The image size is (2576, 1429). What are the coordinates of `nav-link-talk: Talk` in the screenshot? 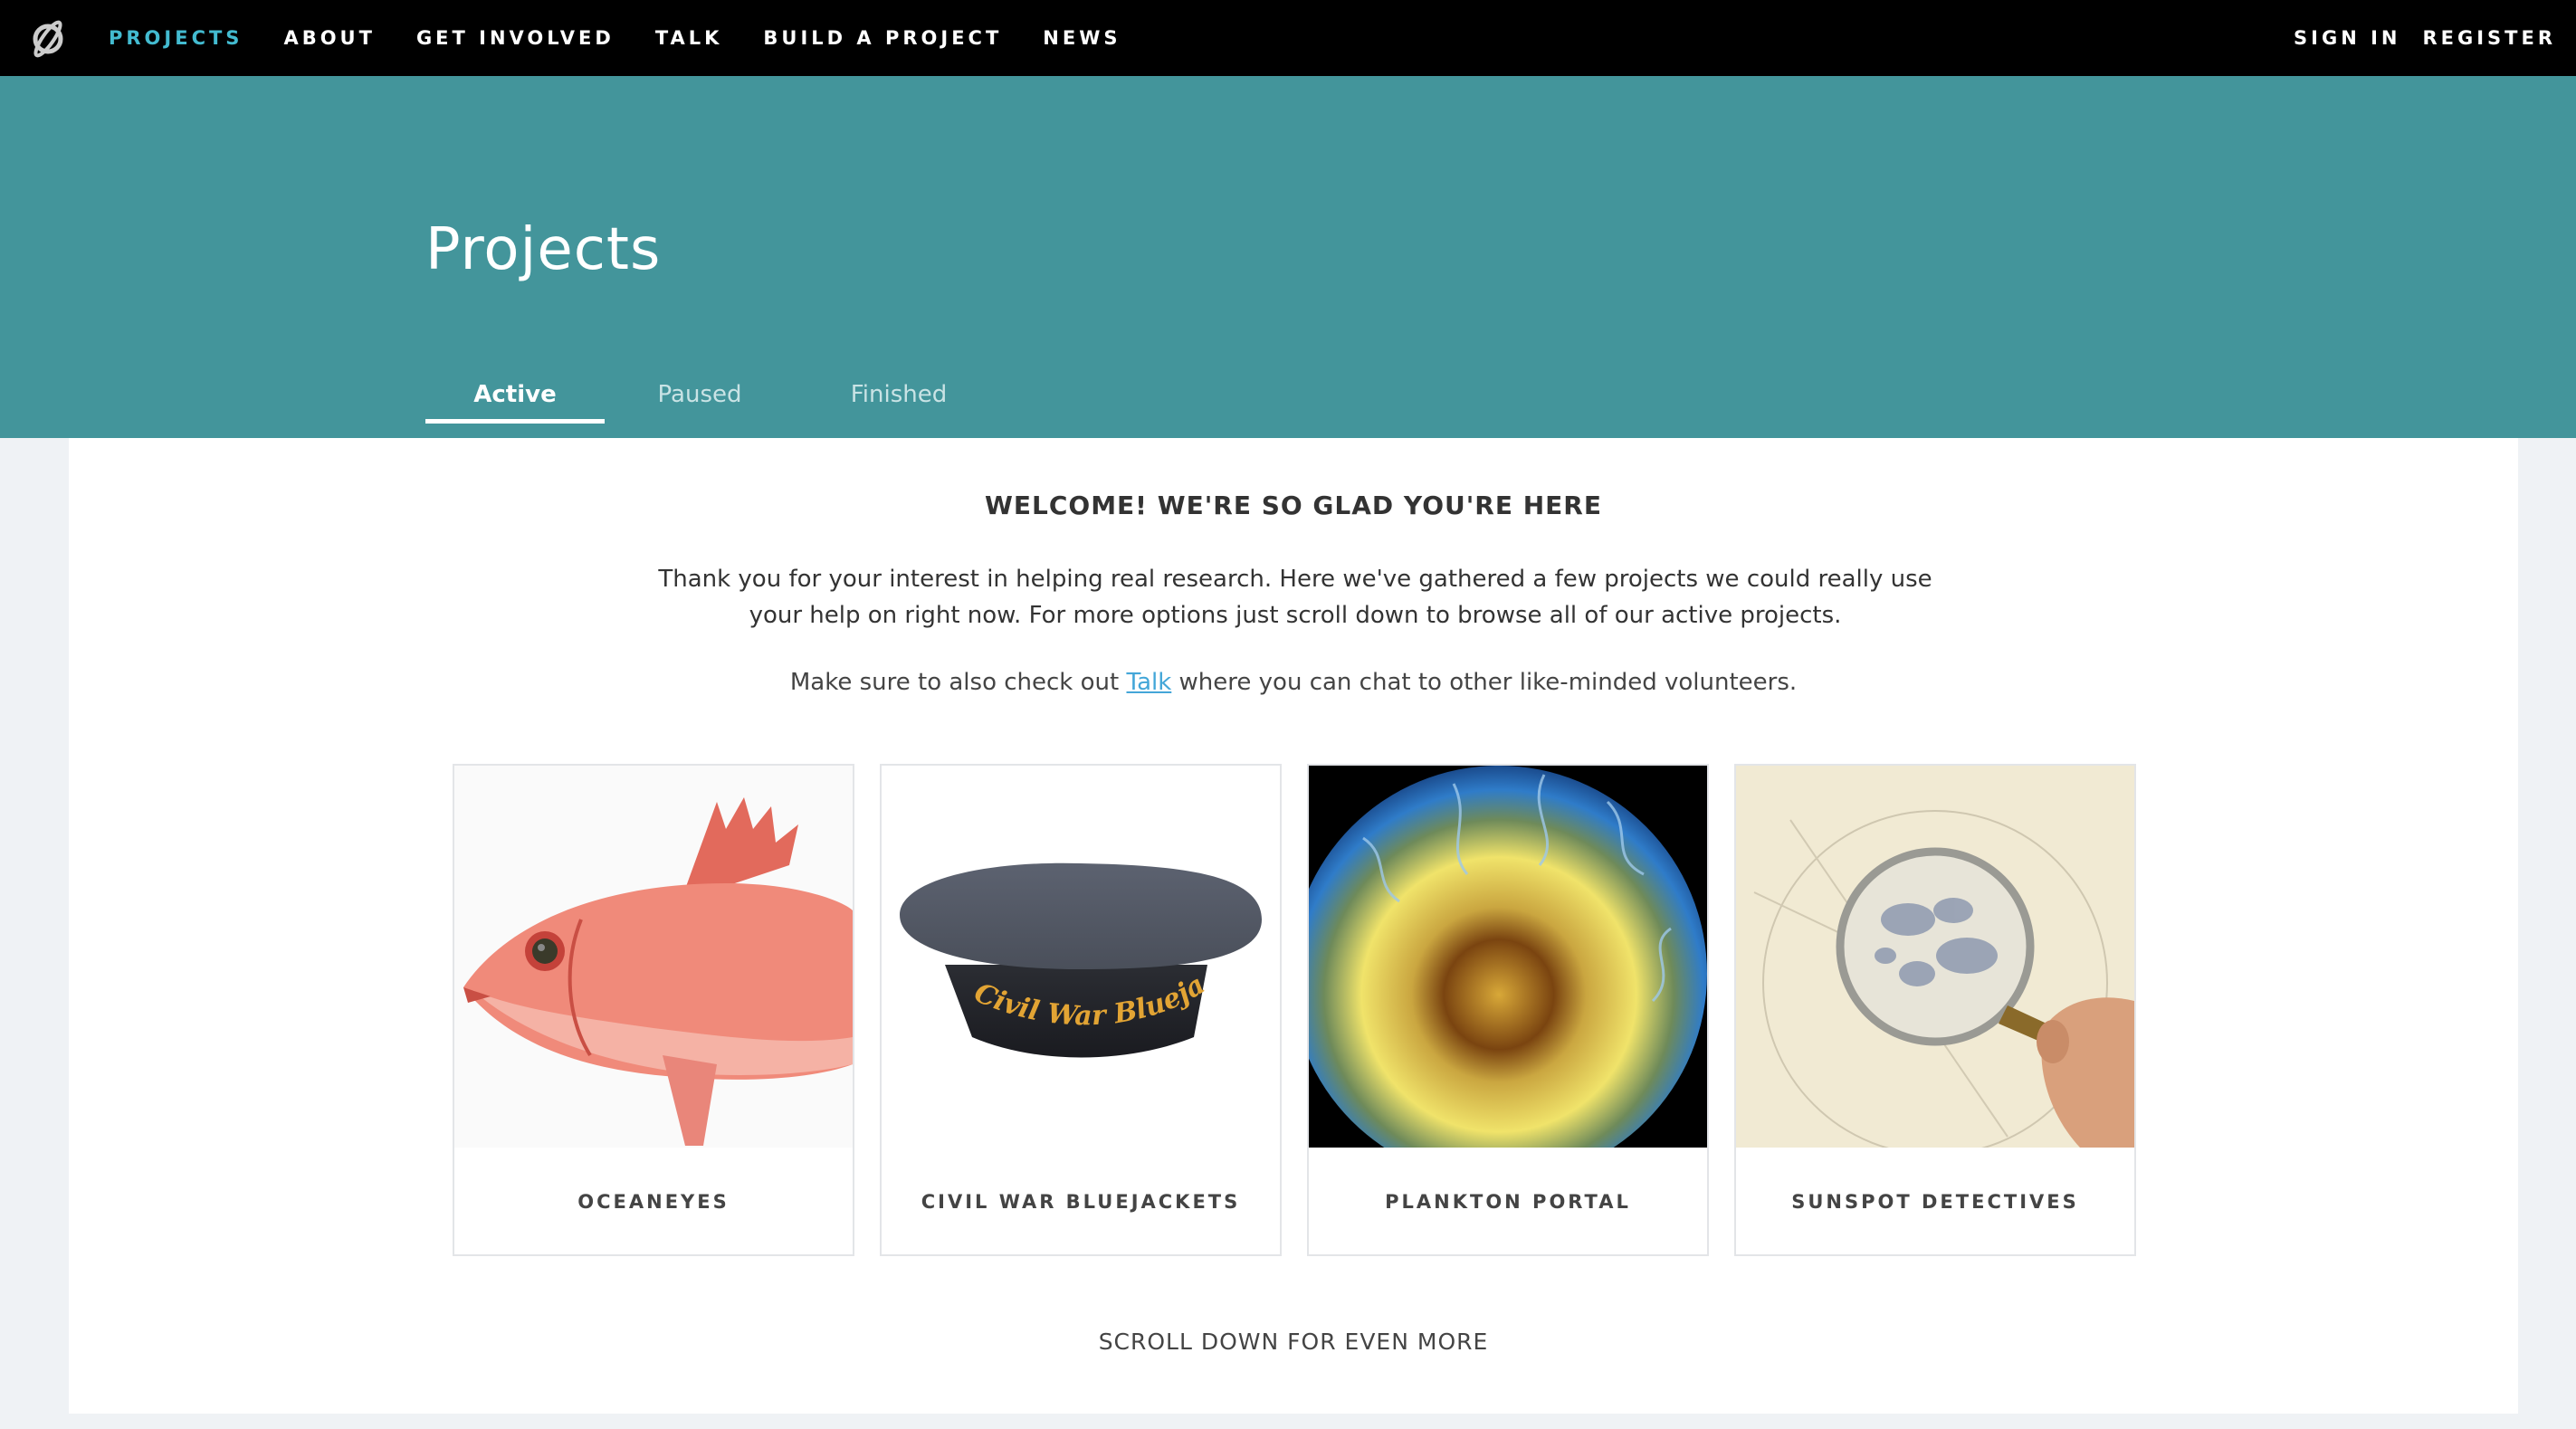 It's located at (689, 38).